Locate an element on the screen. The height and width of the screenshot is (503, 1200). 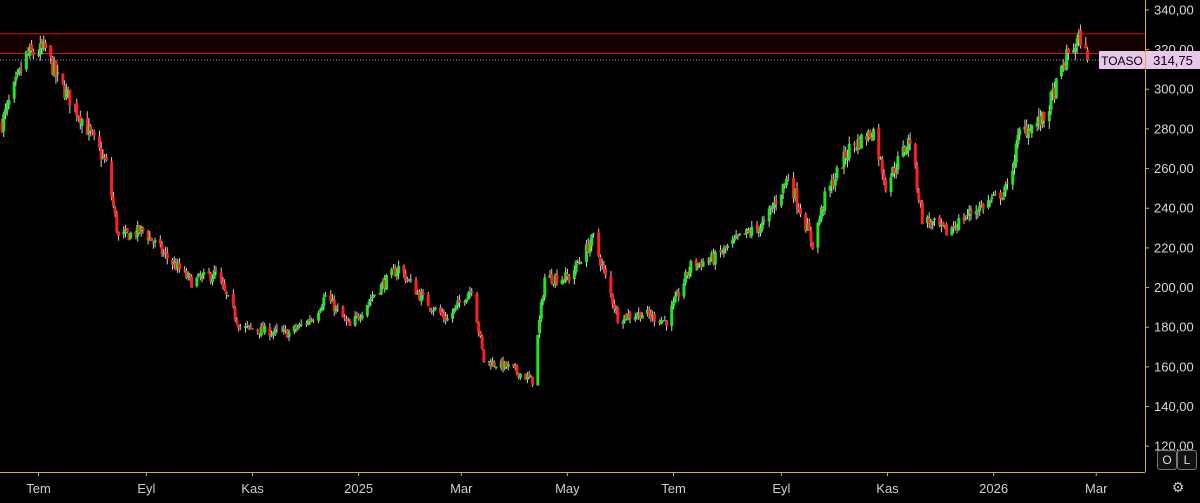
x-tick-label: Eyl is located at coordinates (146, 488).